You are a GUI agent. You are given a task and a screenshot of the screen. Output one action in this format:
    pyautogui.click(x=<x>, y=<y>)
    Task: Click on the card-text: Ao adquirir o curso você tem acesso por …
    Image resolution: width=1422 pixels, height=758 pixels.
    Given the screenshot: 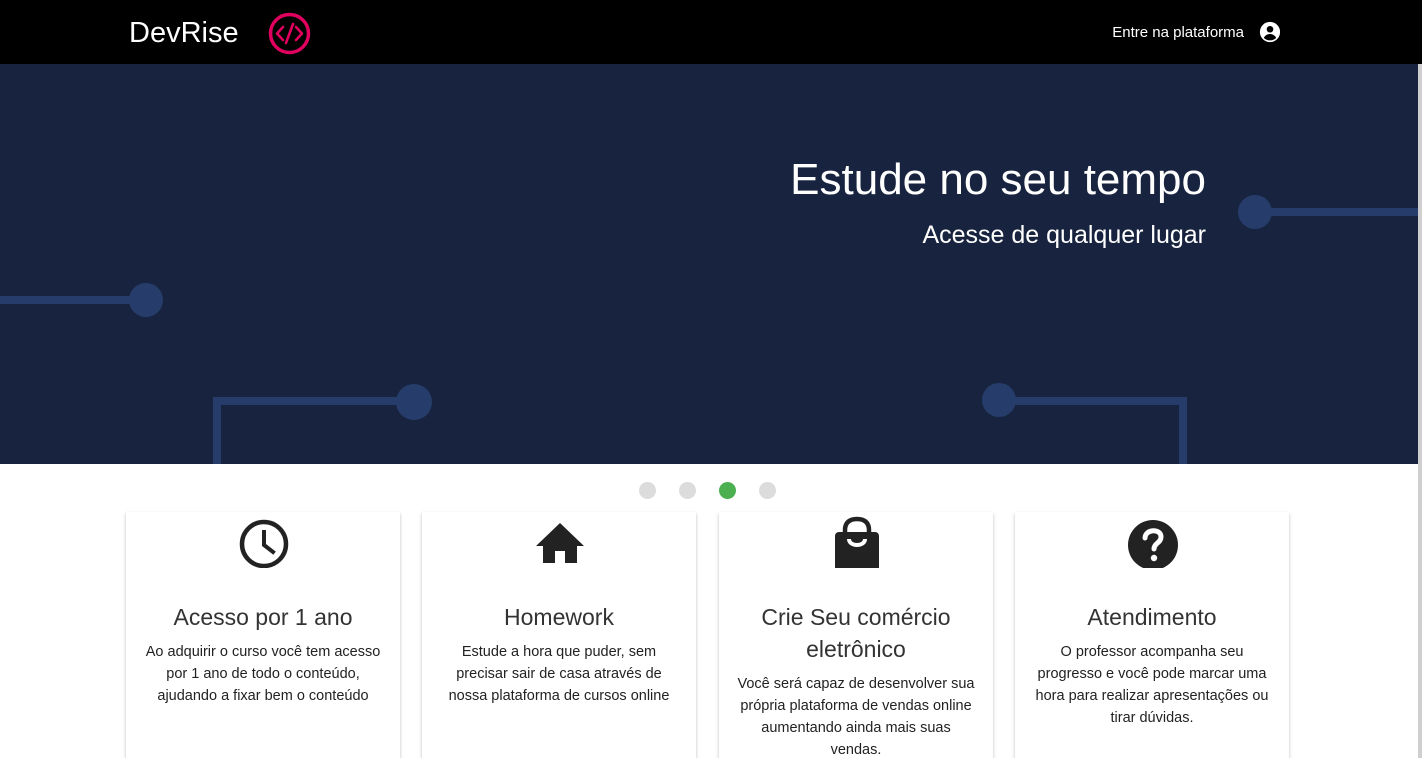 What is the action you would take?
    pyautogui.click(x=263, y=674)
    